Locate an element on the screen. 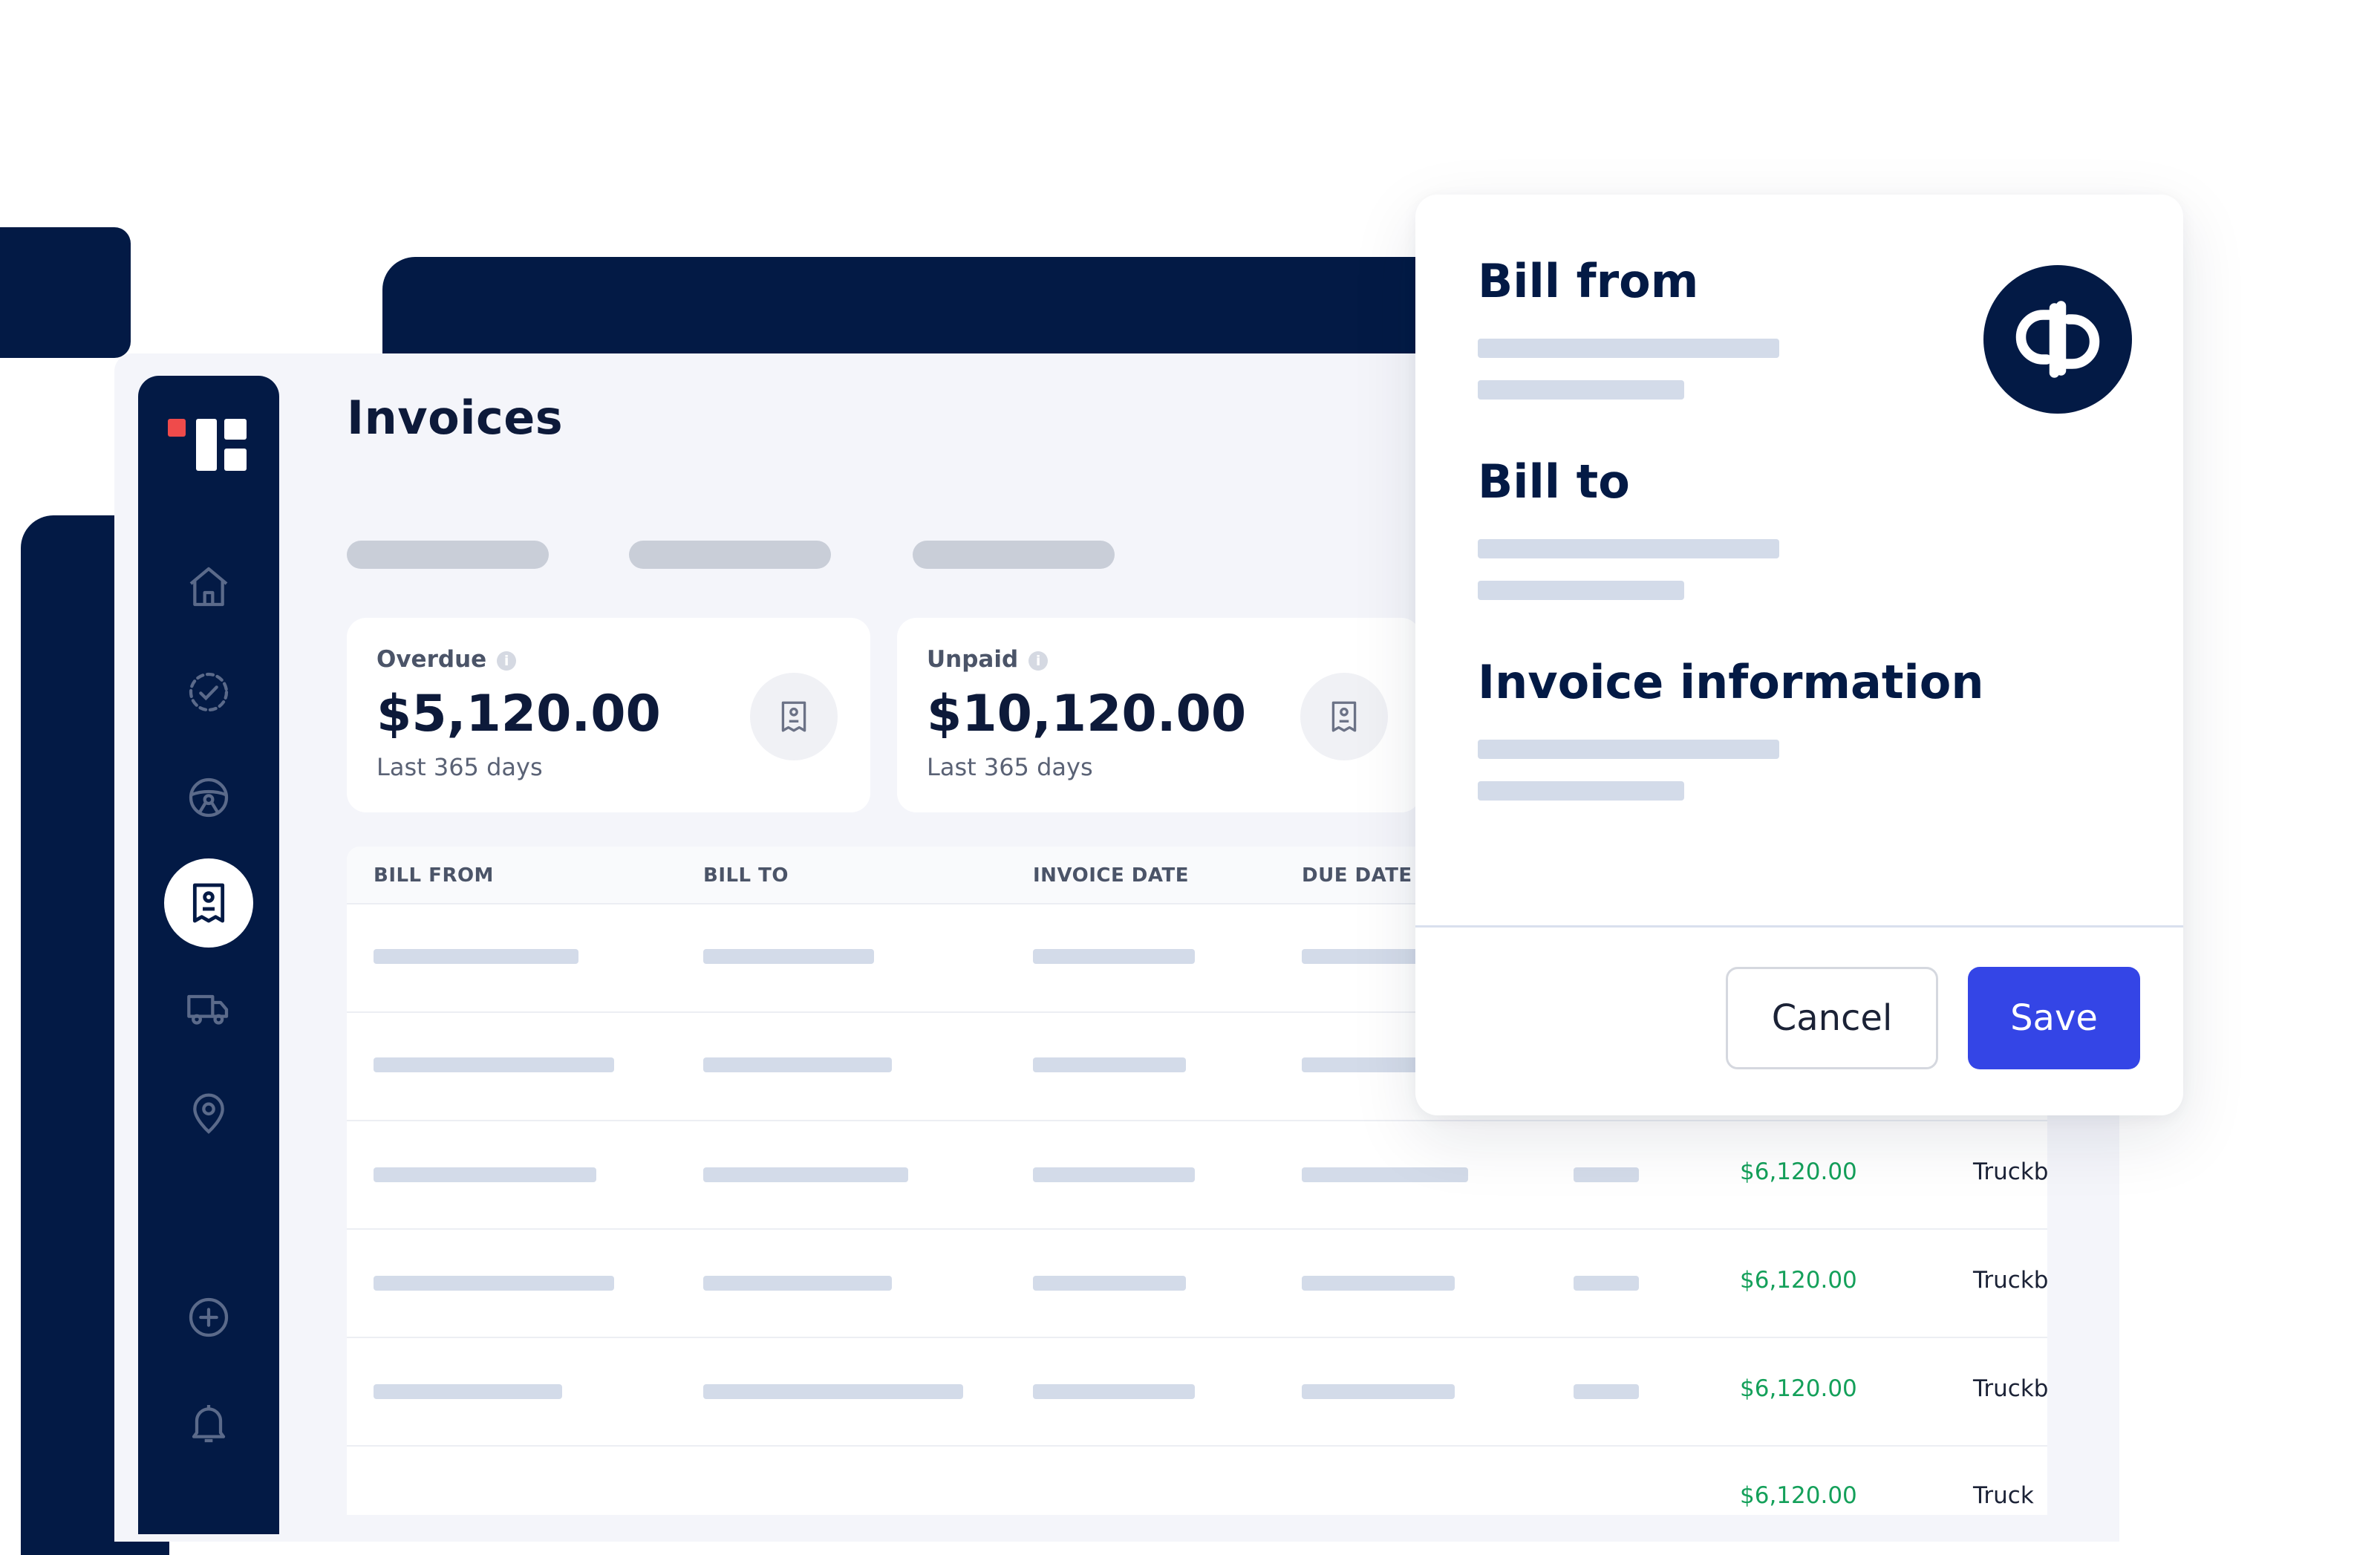  logo-red-square is located at coordinates (177, 428).